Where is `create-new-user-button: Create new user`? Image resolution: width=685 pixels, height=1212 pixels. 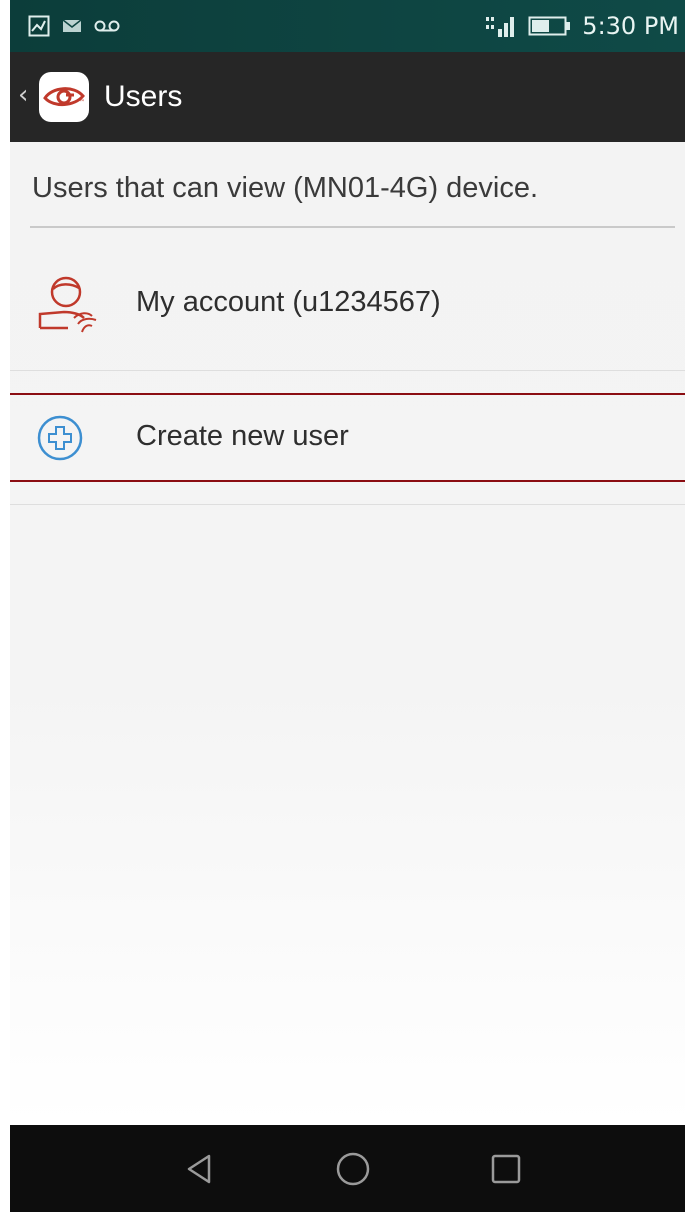 create-new-user-button: Create new user is located at coordinates (347, 437).